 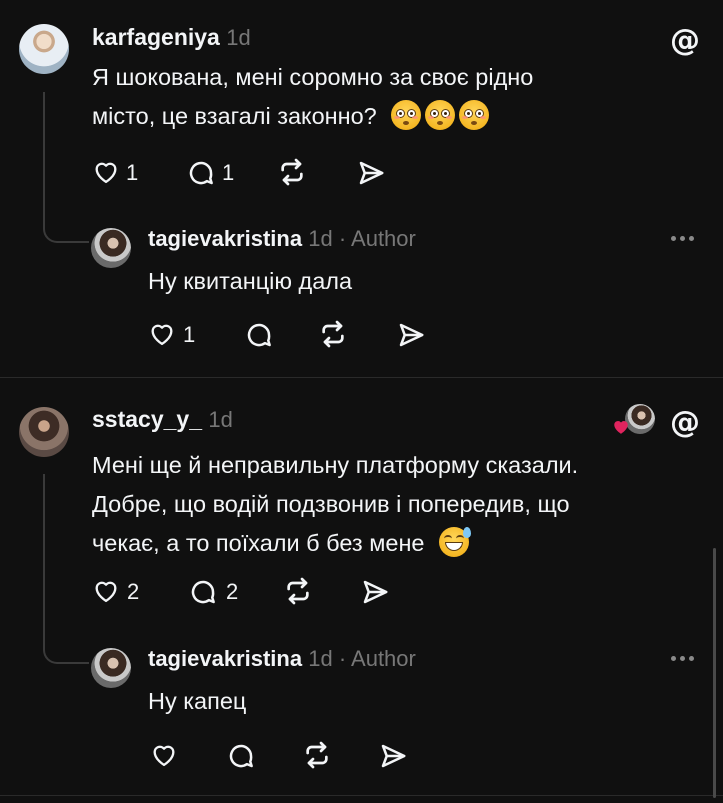 I want to click on like-count: 2, so click(x=133, y=591).